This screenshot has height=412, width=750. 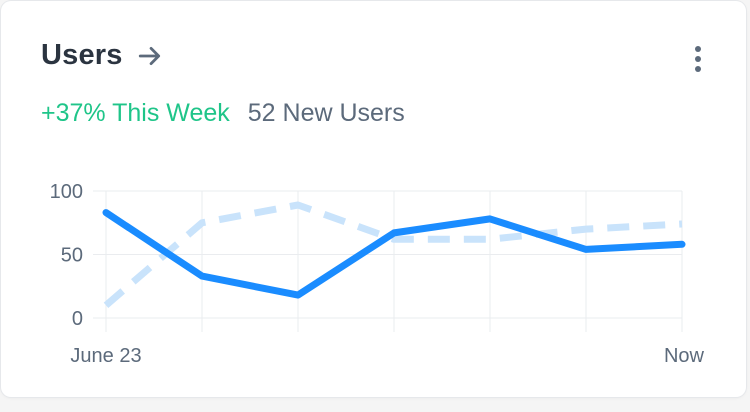 I want to click on x-tick-label: June 23, so click(x=105, y=356).